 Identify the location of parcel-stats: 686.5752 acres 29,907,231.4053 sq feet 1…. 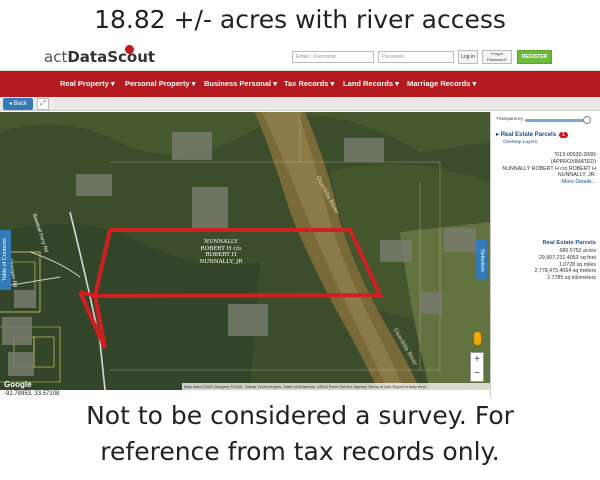
(546, 265).